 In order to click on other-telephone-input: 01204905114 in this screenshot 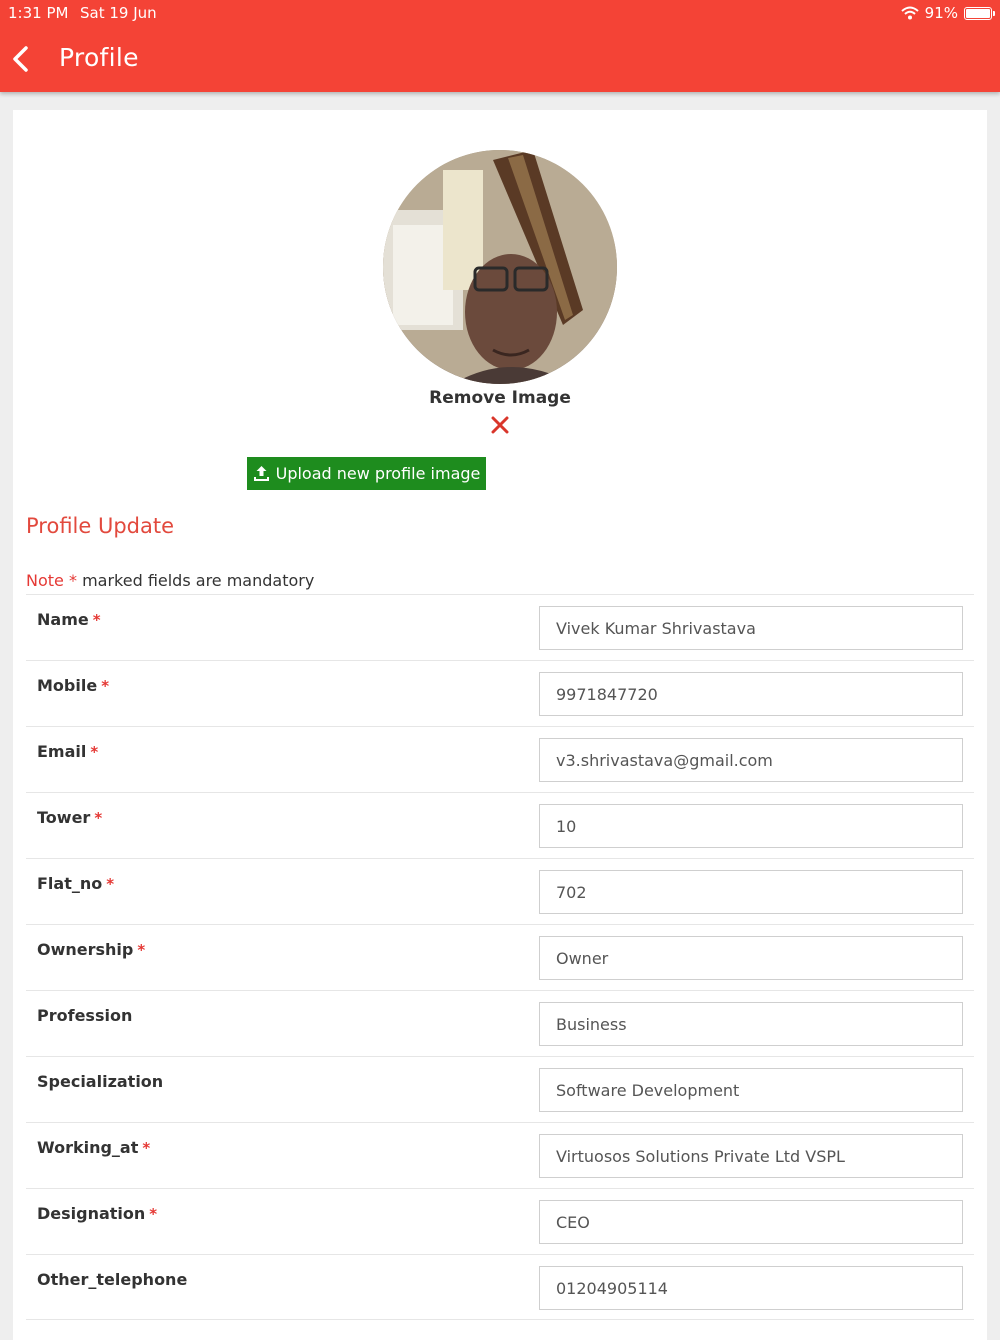, I will do `click(751, 1288)`.